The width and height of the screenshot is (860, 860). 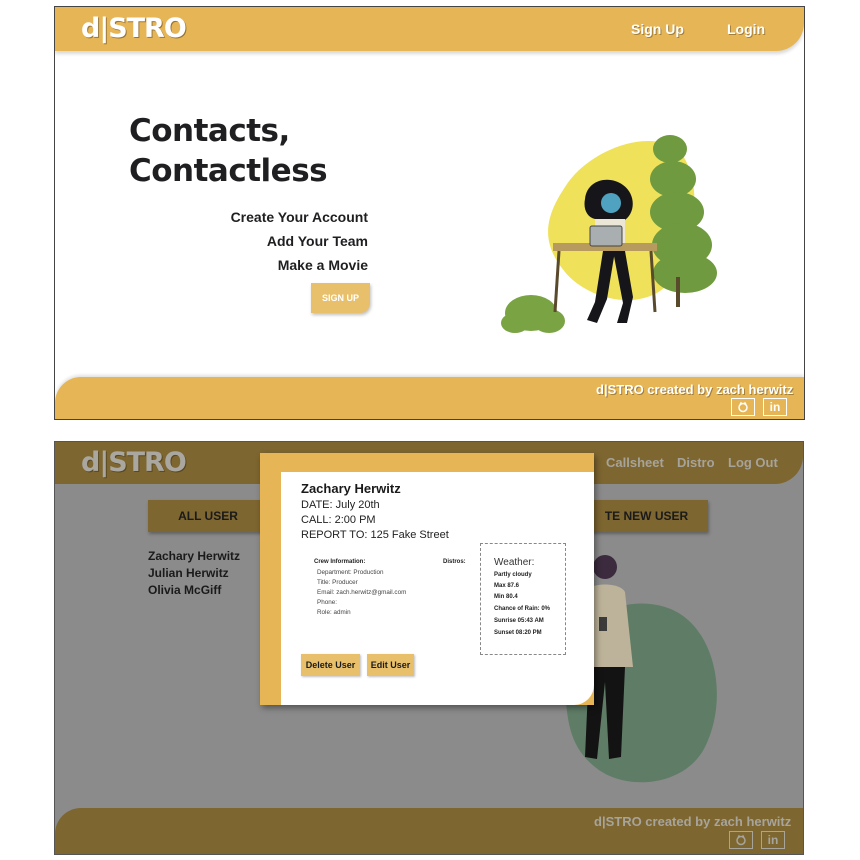 What do you see at coordinates (134, 28) in the screenshot?
I see `distro-logo: d|STRO` at bounding box center [134, 28].